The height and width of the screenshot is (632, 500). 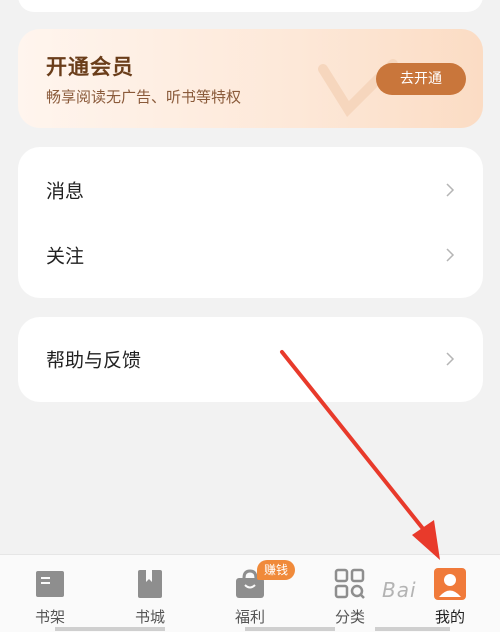 I want to click on vip-subtitle: 畅享阅读无广告、听书等特权, so click(x=144, y=97).